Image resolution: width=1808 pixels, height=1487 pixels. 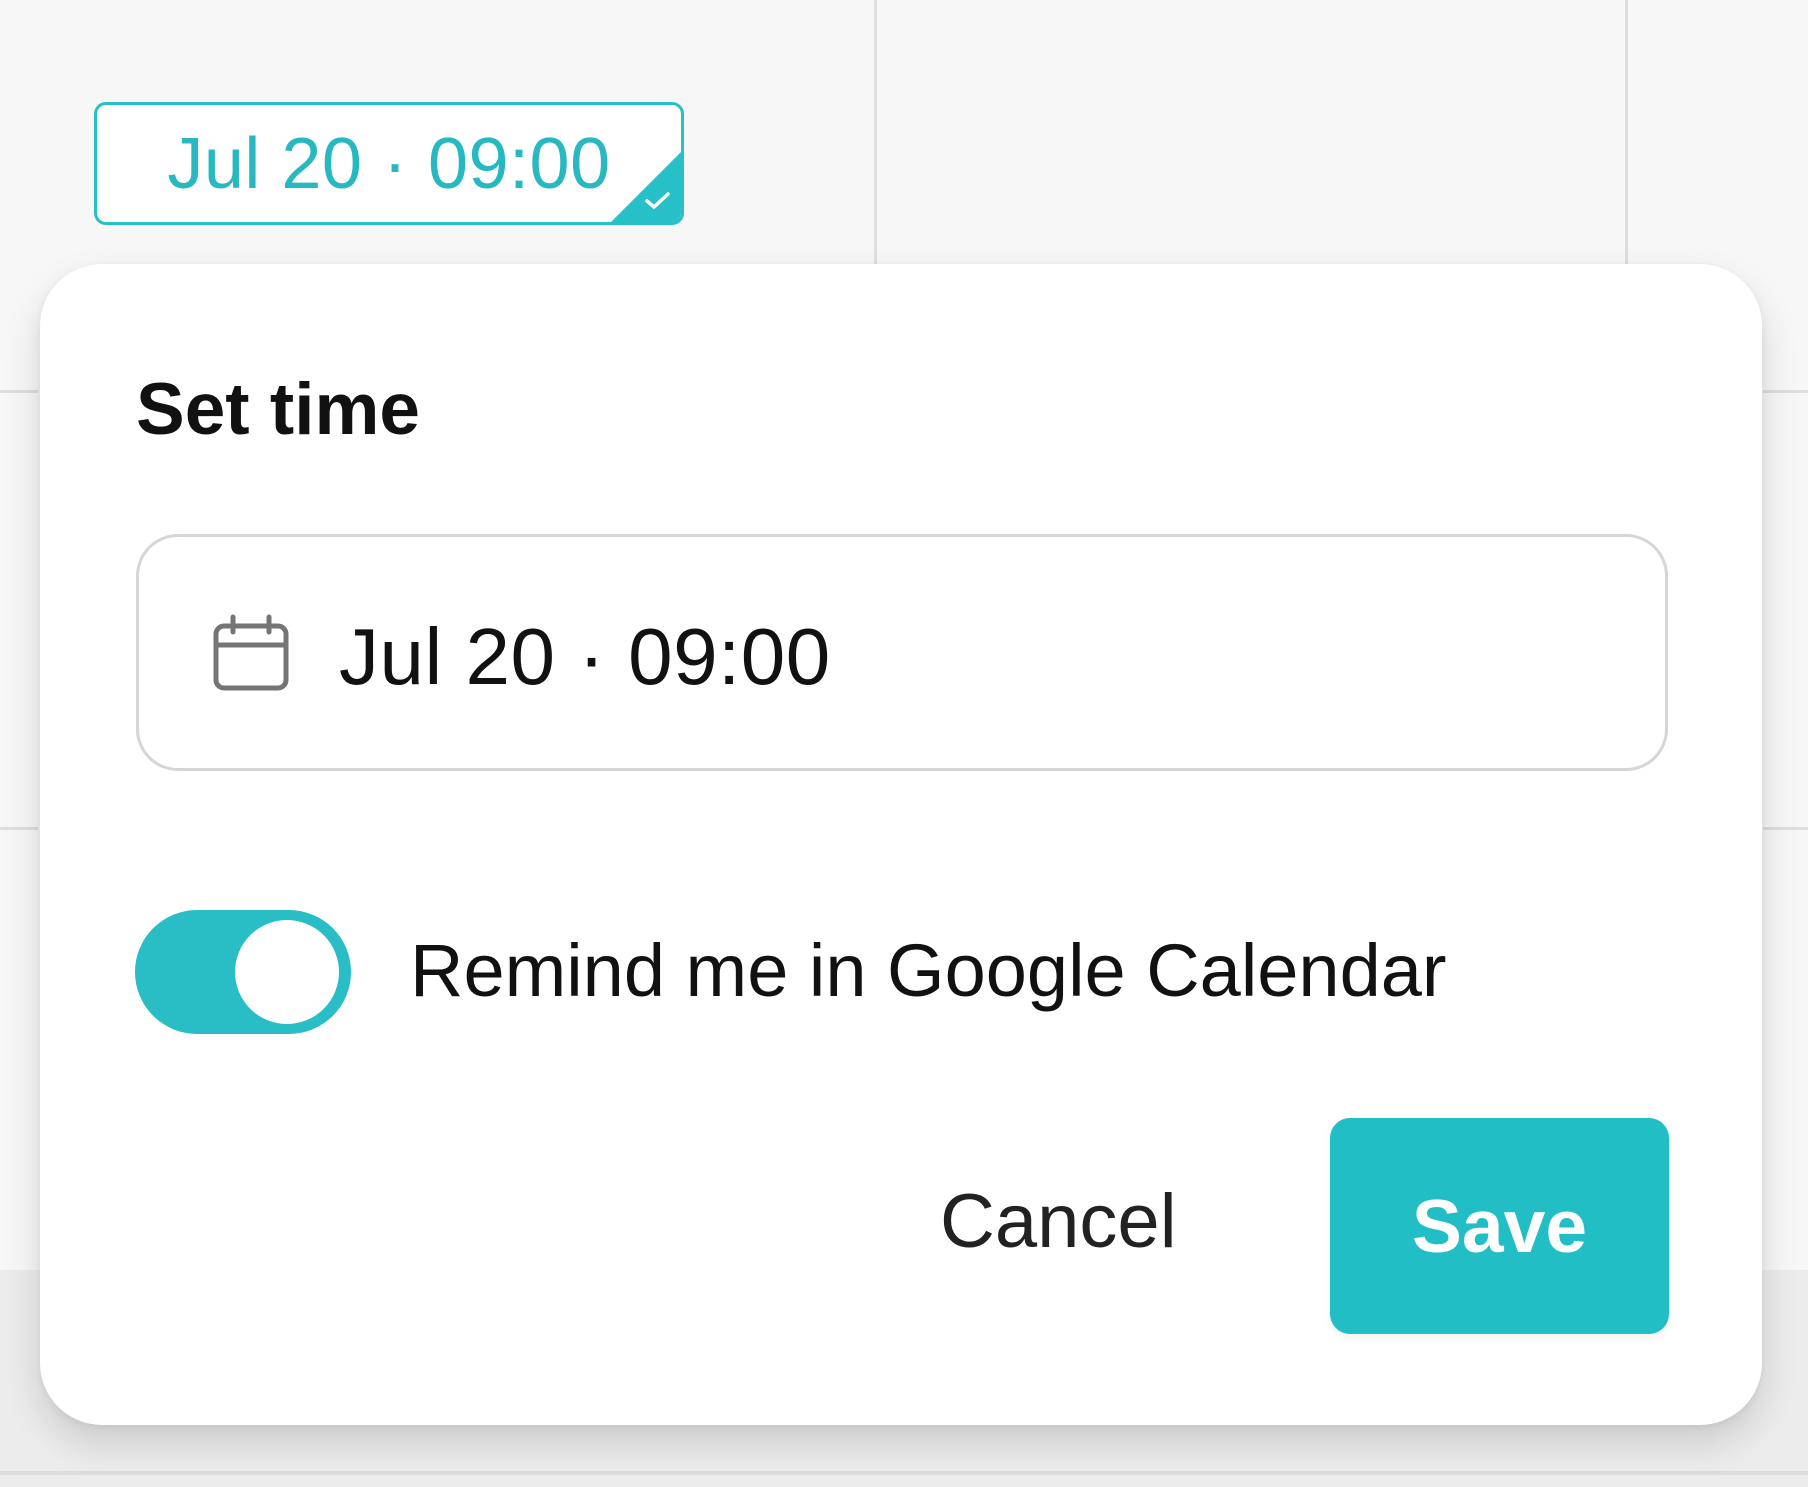 I want to click on google-calendar-reminder-toggle, so click(x=243, y=972).